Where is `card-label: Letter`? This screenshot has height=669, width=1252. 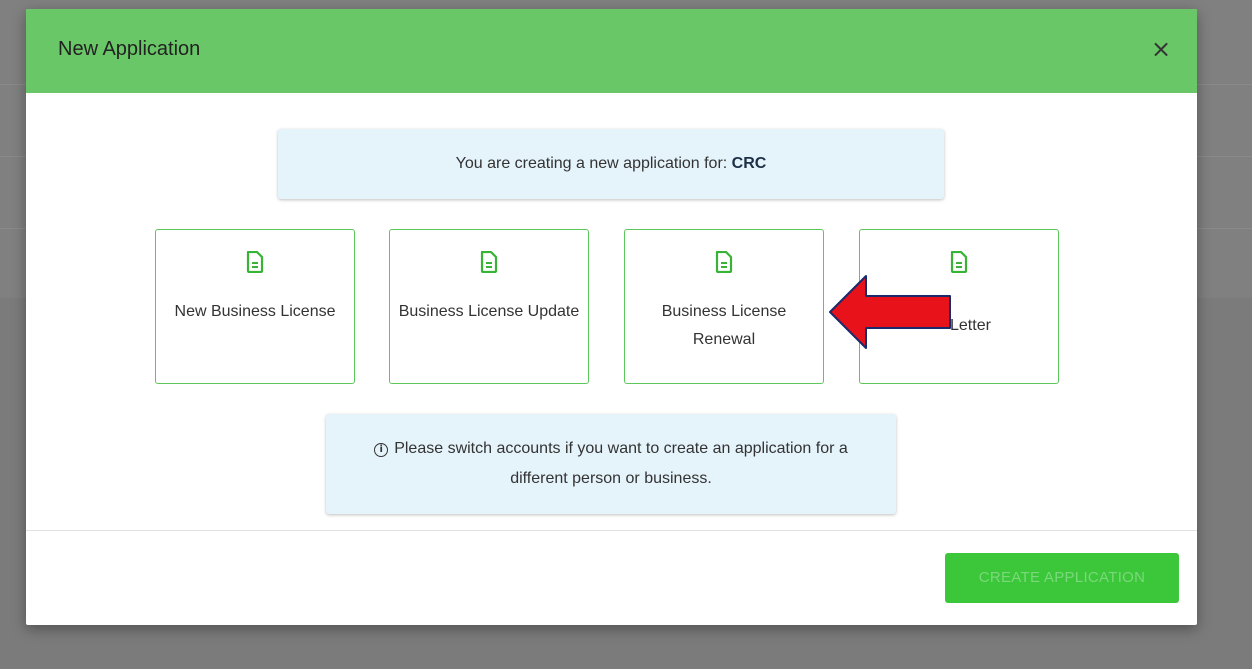 card-label: Letter is located at coordinates (970, 325).